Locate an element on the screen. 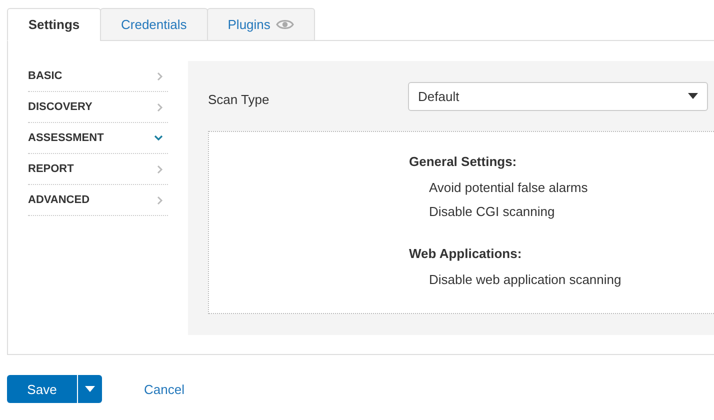 The width and height of the screenshot is (714, 420). tab: Plugins is located at coordinates (261, 24).